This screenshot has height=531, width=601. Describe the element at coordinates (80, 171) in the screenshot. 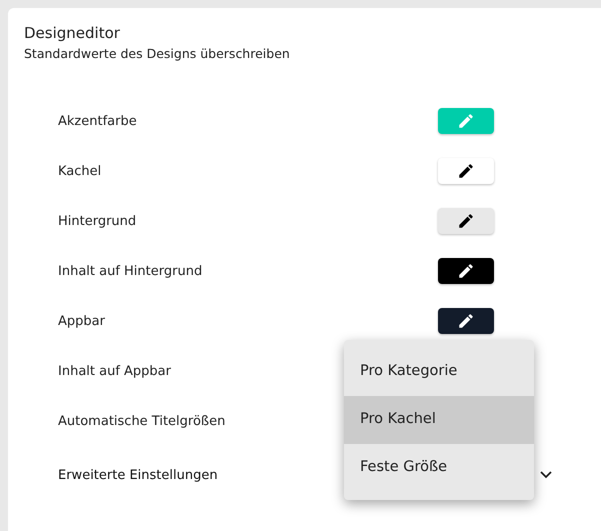

I see `setting-label: Kachel` at that location.